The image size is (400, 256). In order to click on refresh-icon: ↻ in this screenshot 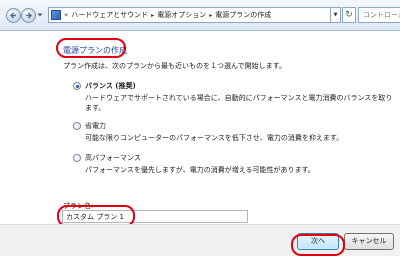, I will do `click(349, 15)`.